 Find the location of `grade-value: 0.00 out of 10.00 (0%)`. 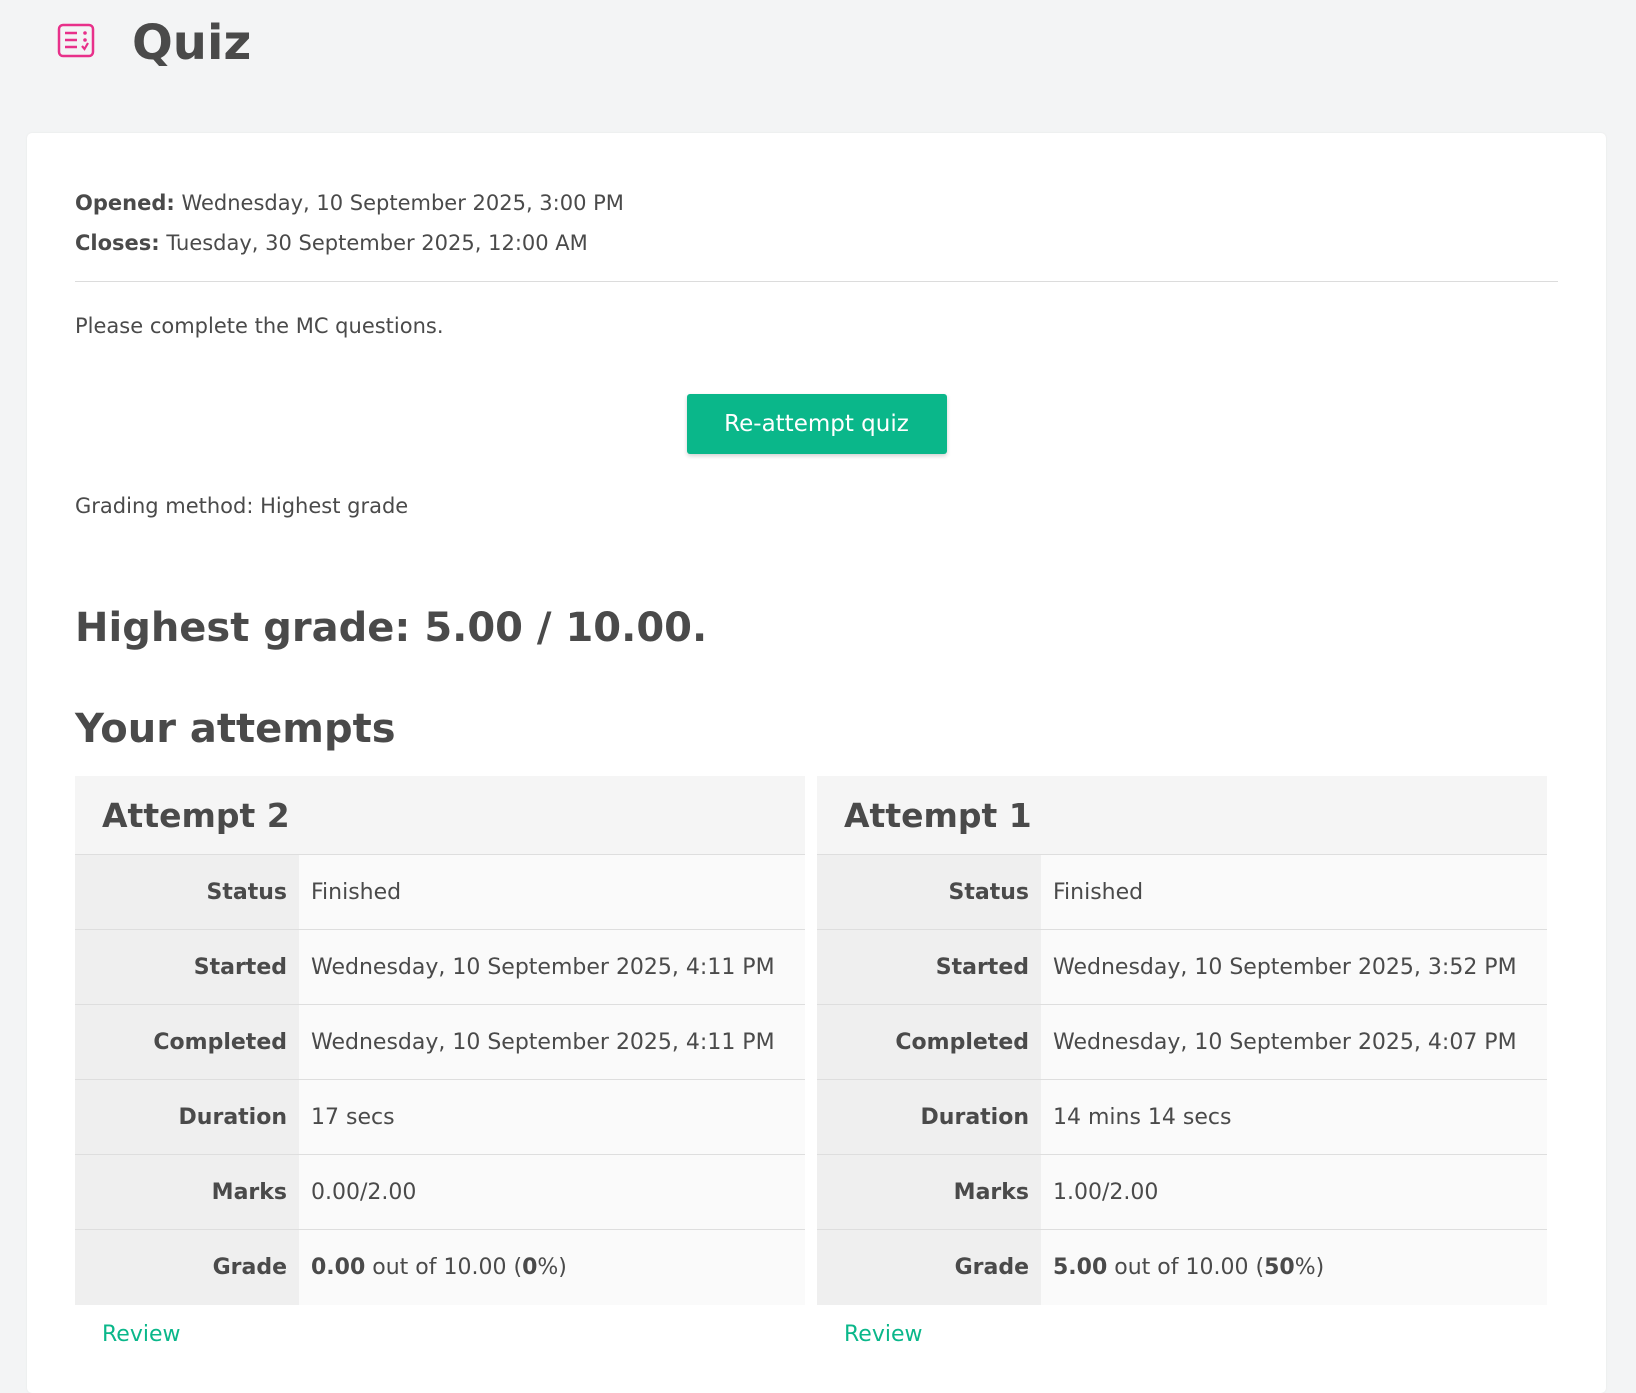

grade-value: 0.00 out of 10.00 (0%) is located at coordinates (552, 1267).